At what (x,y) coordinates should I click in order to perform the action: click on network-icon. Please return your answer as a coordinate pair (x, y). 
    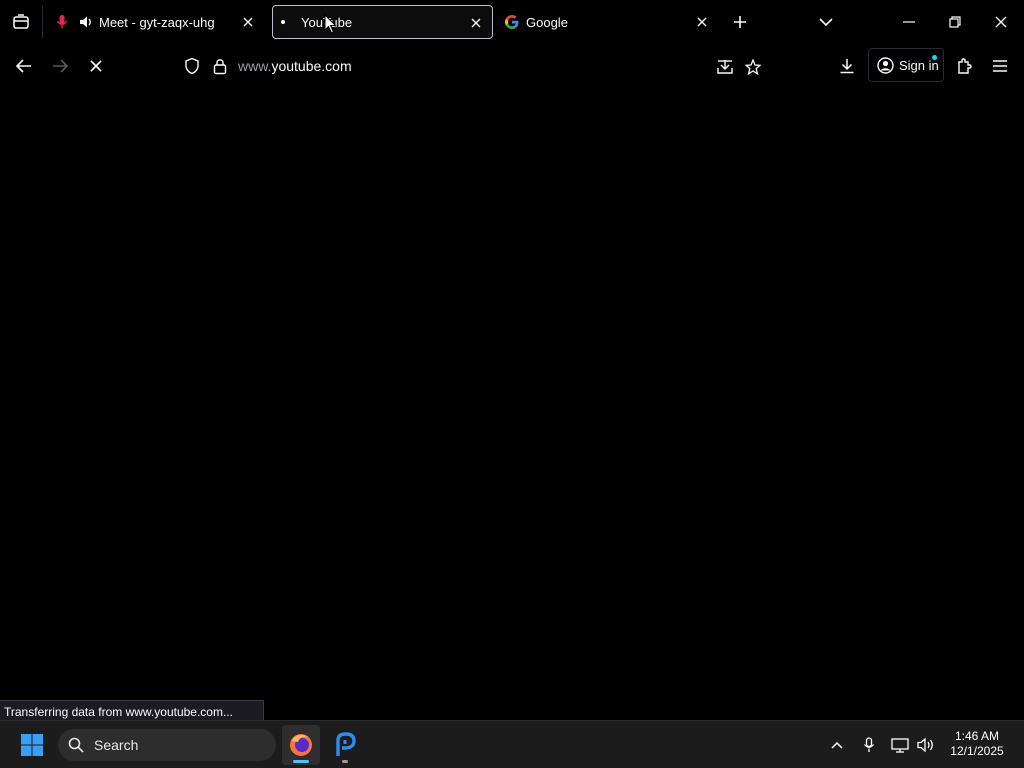
    Looking at the image, I should click on (900, 745).